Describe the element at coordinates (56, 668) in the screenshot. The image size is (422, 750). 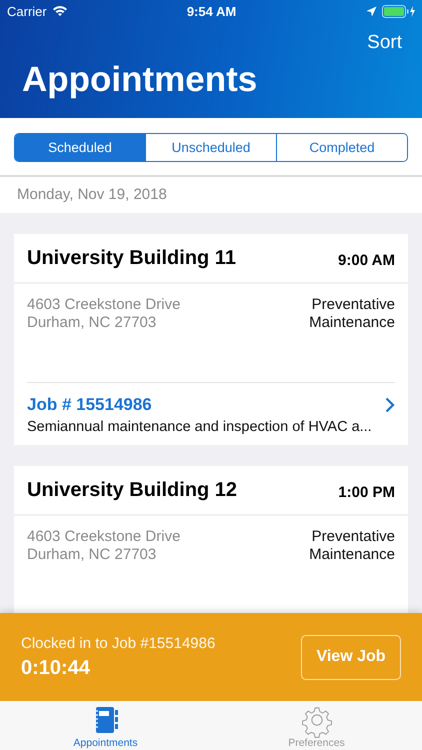
I see `elapsed-timer: 0:10:44` at that location.